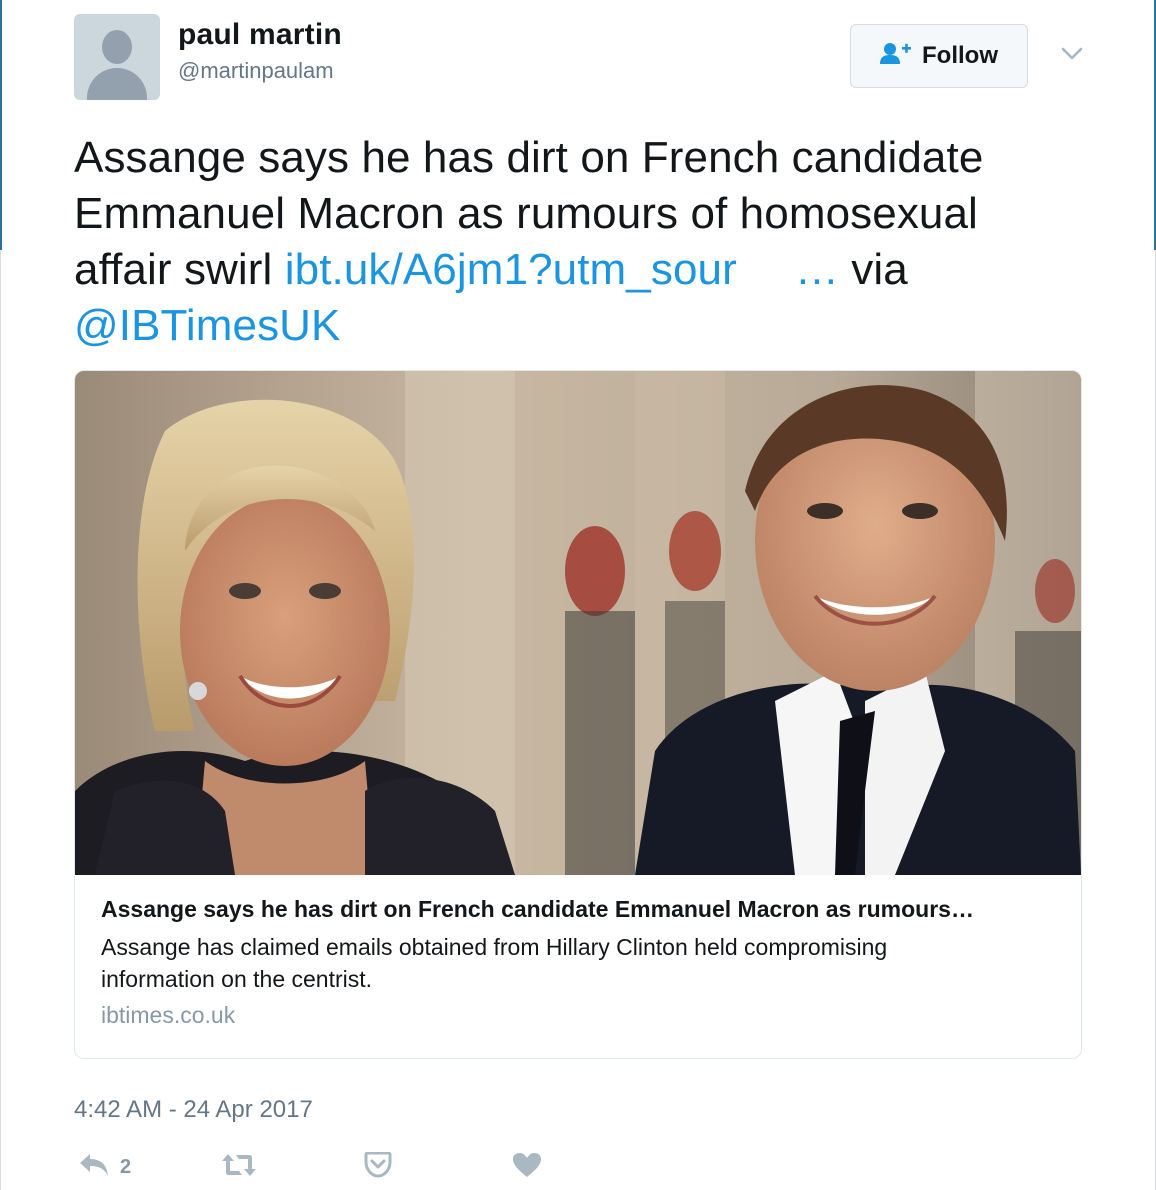  I want to click on chevron-down-icon, so click(1072, 54).